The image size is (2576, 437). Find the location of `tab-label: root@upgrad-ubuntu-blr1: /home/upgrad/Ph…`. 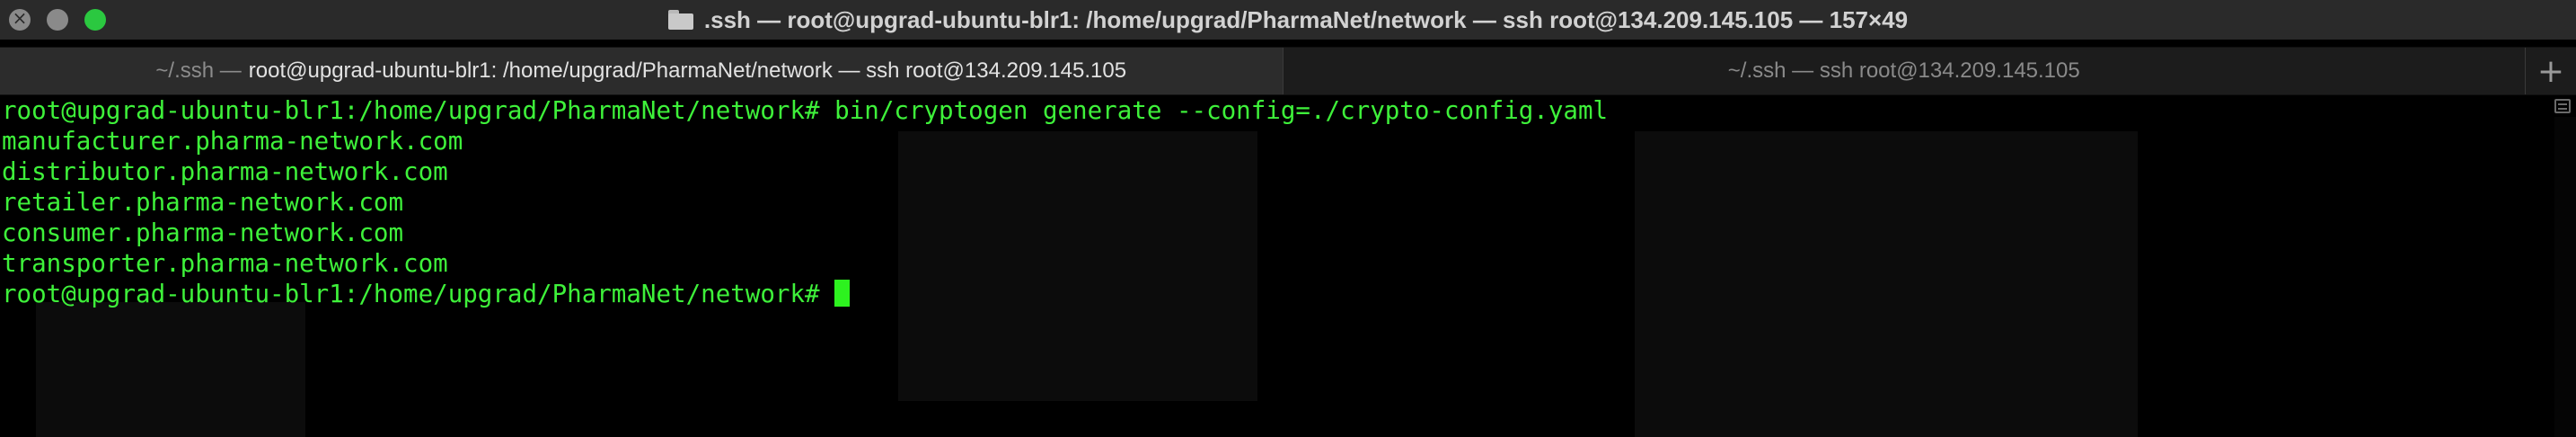

tab-label: root@upgrad-ubuntu-blr1: /home/upgrad/Ph… is located at coordinates (687, 70).